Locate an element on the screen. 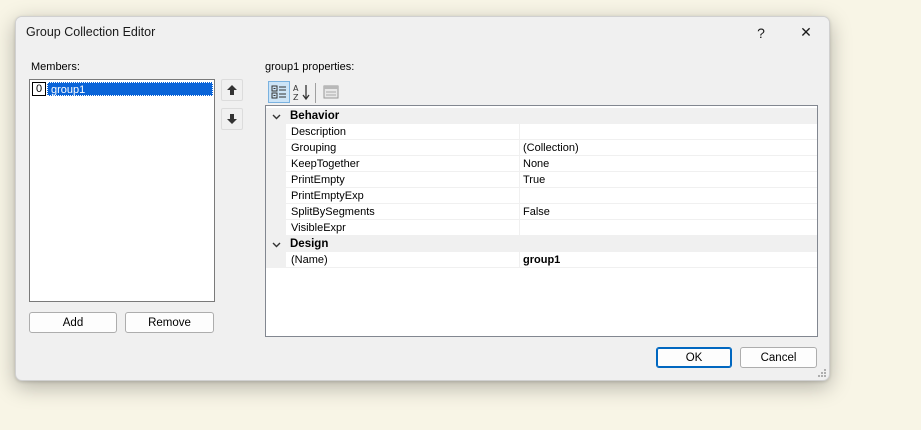  property-row: Grouping (Collection) is located at coordinates (541, 148).